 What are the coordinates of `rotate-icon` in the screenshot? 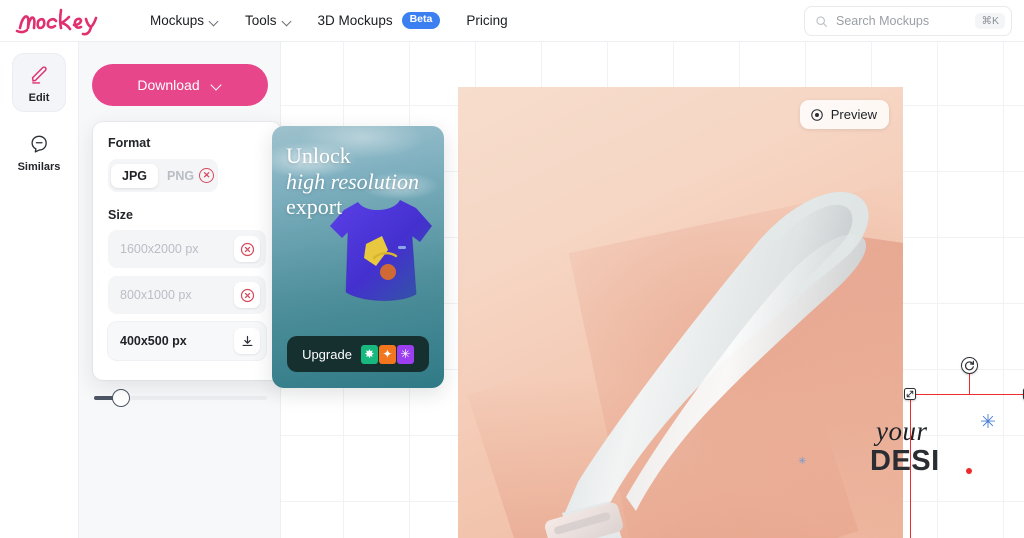 It's located at (969, 365).